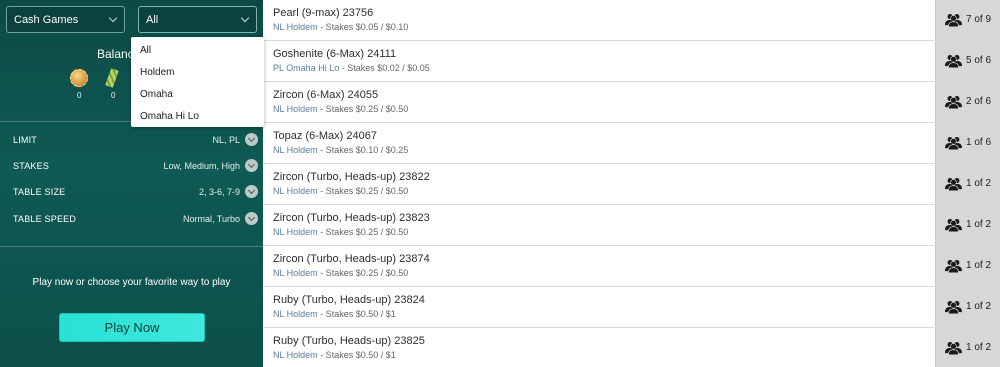 This screenshot has height=367, width=1000. Describe the element at coordinates (197, 73) in the screenshot. I see `dropdown-option-holdem: Holdem` at that location.